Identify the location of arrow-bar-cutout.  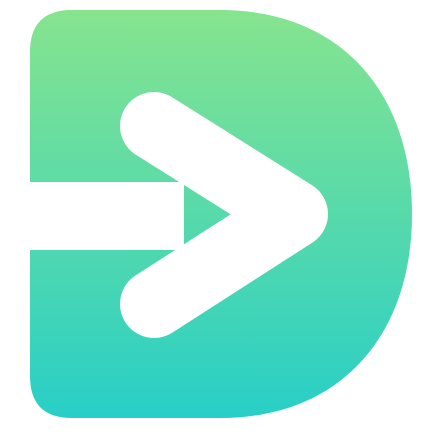
(107, 216).